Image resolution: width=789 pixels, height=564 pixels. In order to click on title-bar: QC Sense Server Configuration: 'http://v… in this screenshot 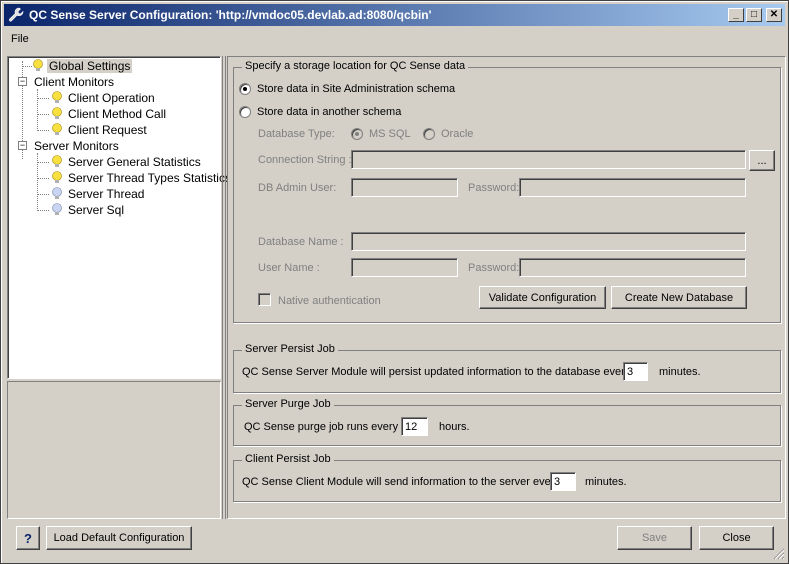, I will do `click(394, 15)`.